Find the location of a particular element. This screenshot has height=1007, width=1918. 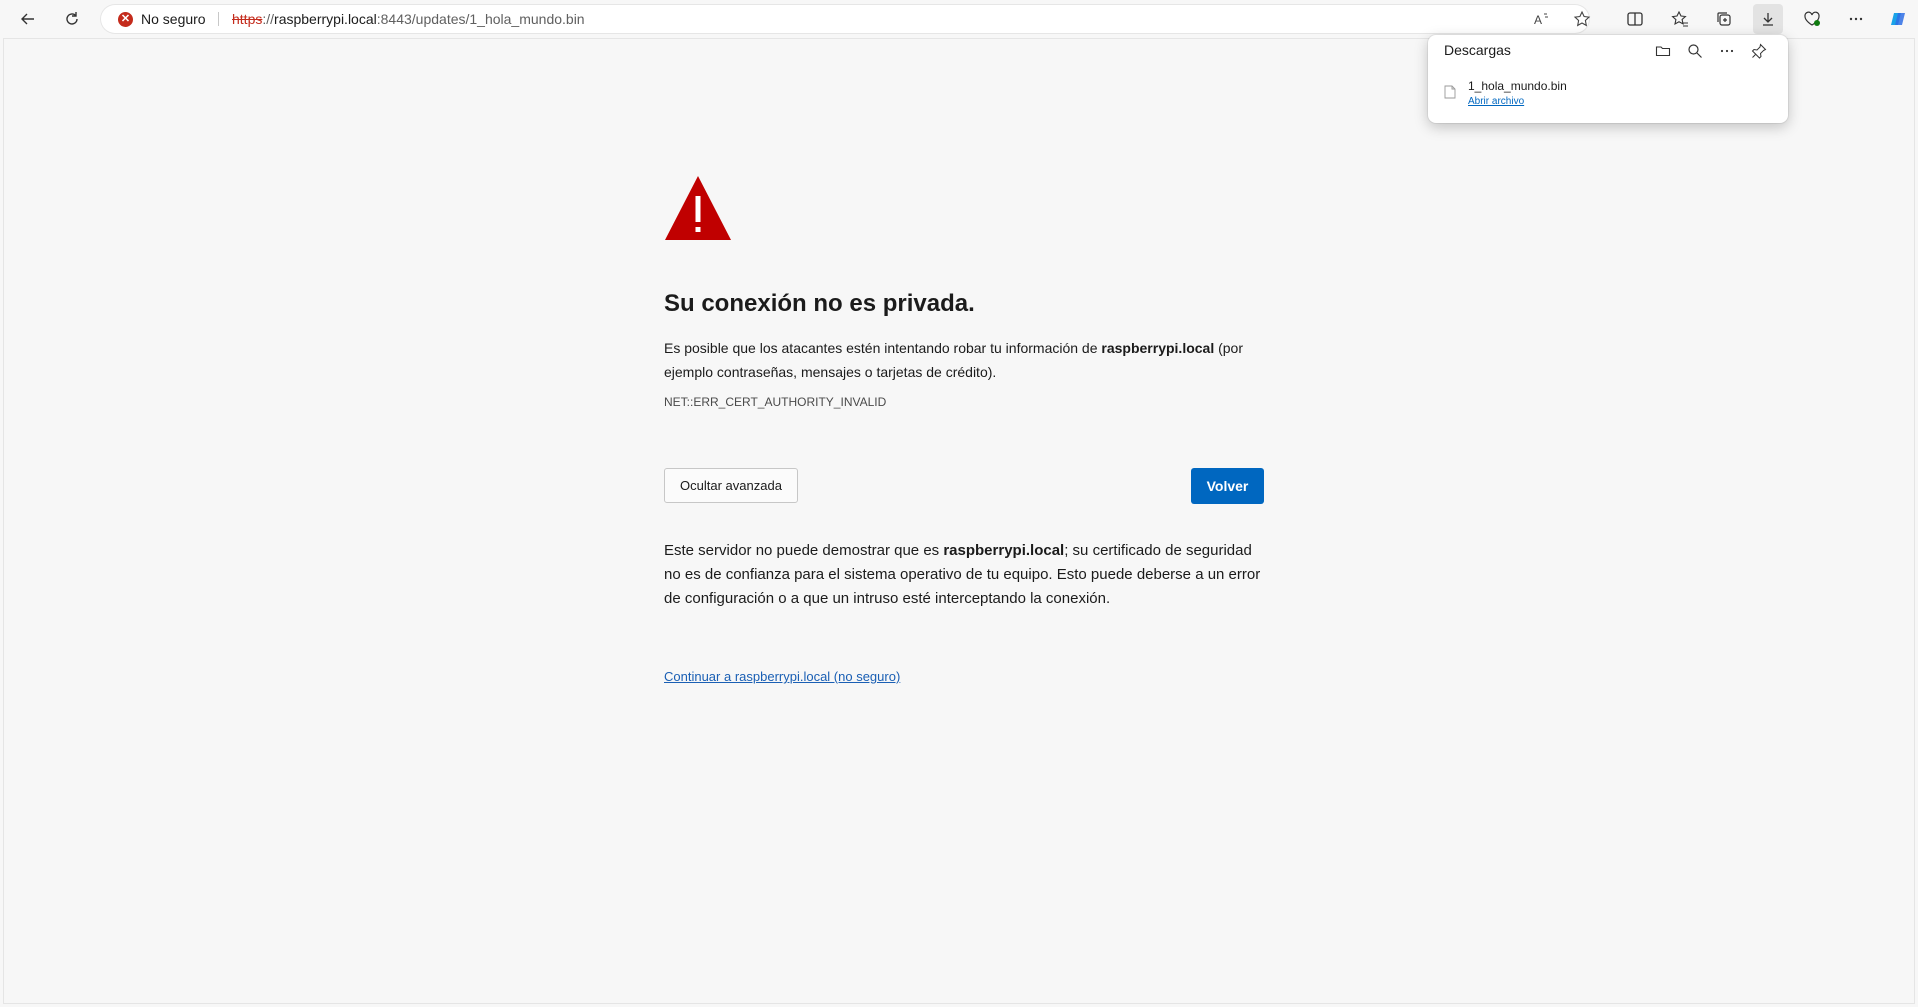

favorites-icon is located at coordinates (1680, 19).